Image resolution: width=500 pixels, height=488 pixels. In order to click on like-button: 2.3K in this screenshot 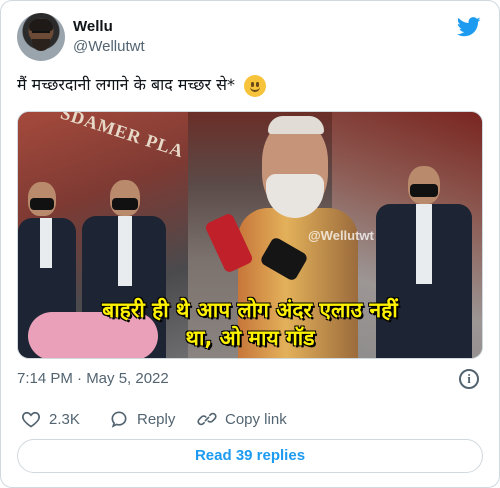, I will do `click(50, 419)`.